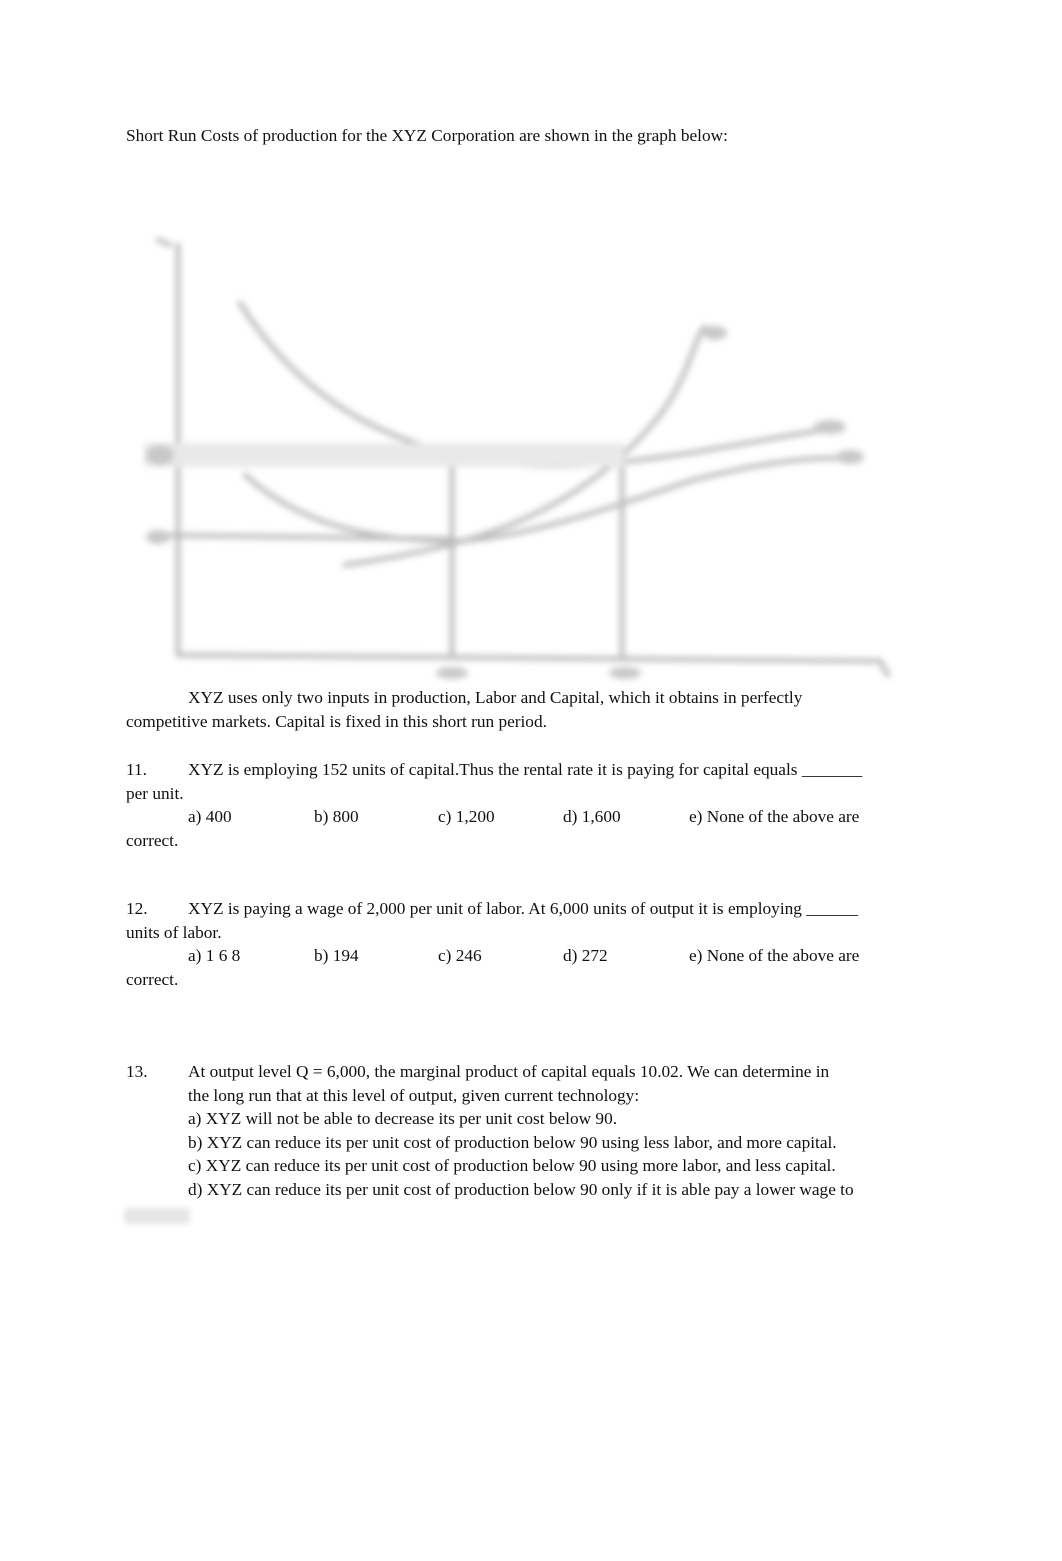 The image size is (1062, 1561). What do you see at coordinates (830, 427) in the screenshot?
I see `atc-label` at bounding box center [830, 427].